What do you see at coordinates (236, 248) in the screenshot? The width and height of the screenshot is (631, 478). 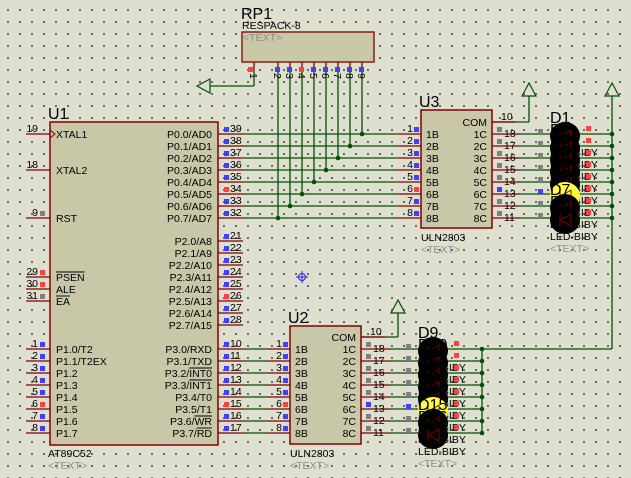 I see `u1-pin-number: 22` at bounding box center [236, 248].